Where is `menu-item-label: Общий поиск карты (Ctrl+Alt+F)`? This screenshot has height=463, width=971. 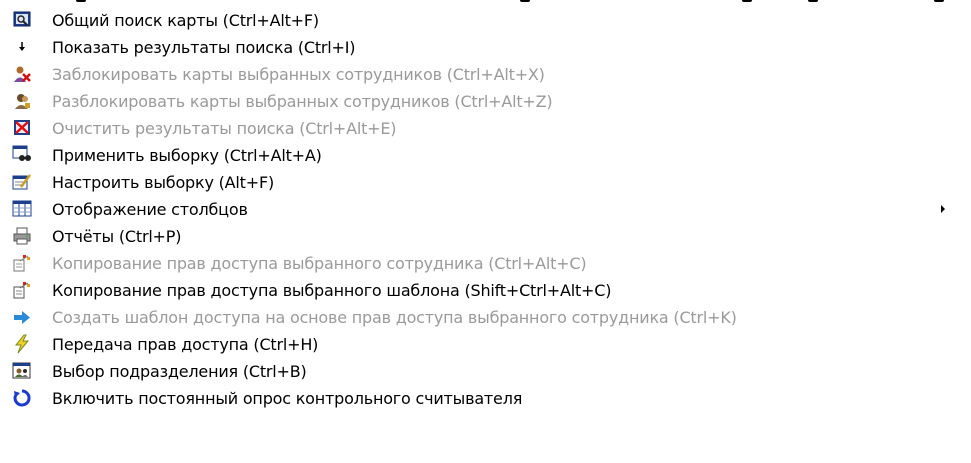
menu-item-label: Общий поиск карты (Ctrl+Alt+F) is located at coordinates (185, 20).